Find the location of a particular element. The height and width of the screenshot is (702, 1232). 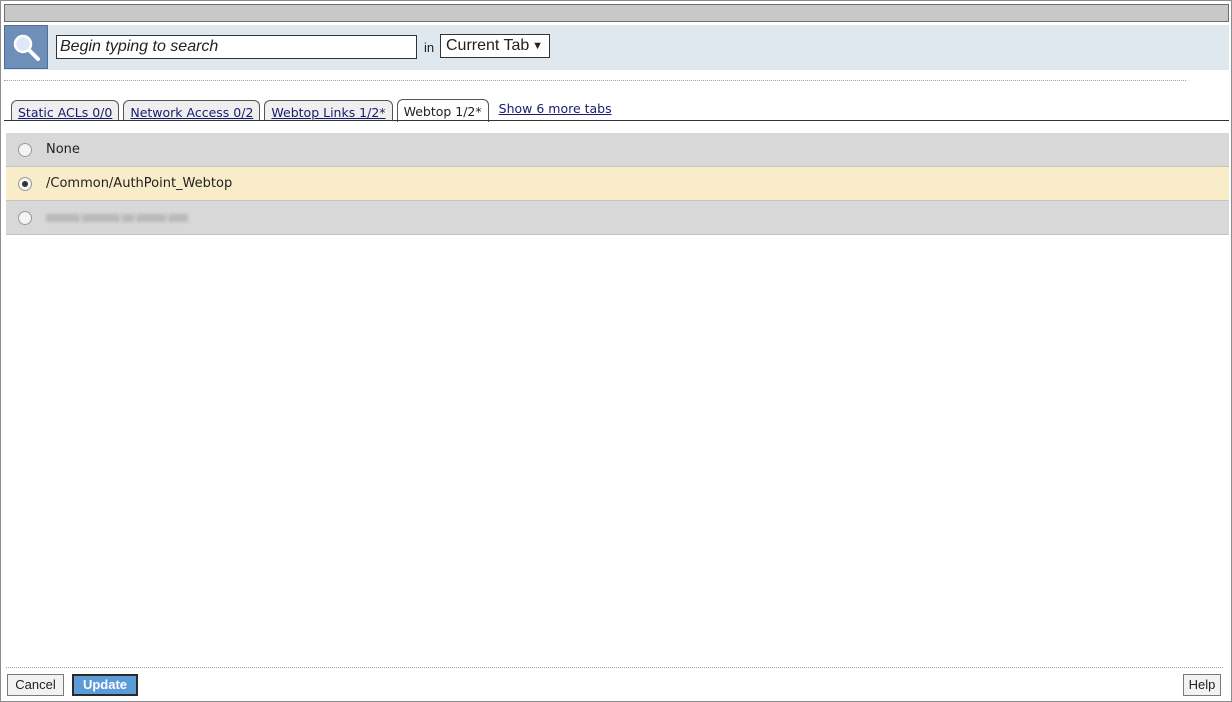

help-button: Help is located at coordinates (1202, 685).